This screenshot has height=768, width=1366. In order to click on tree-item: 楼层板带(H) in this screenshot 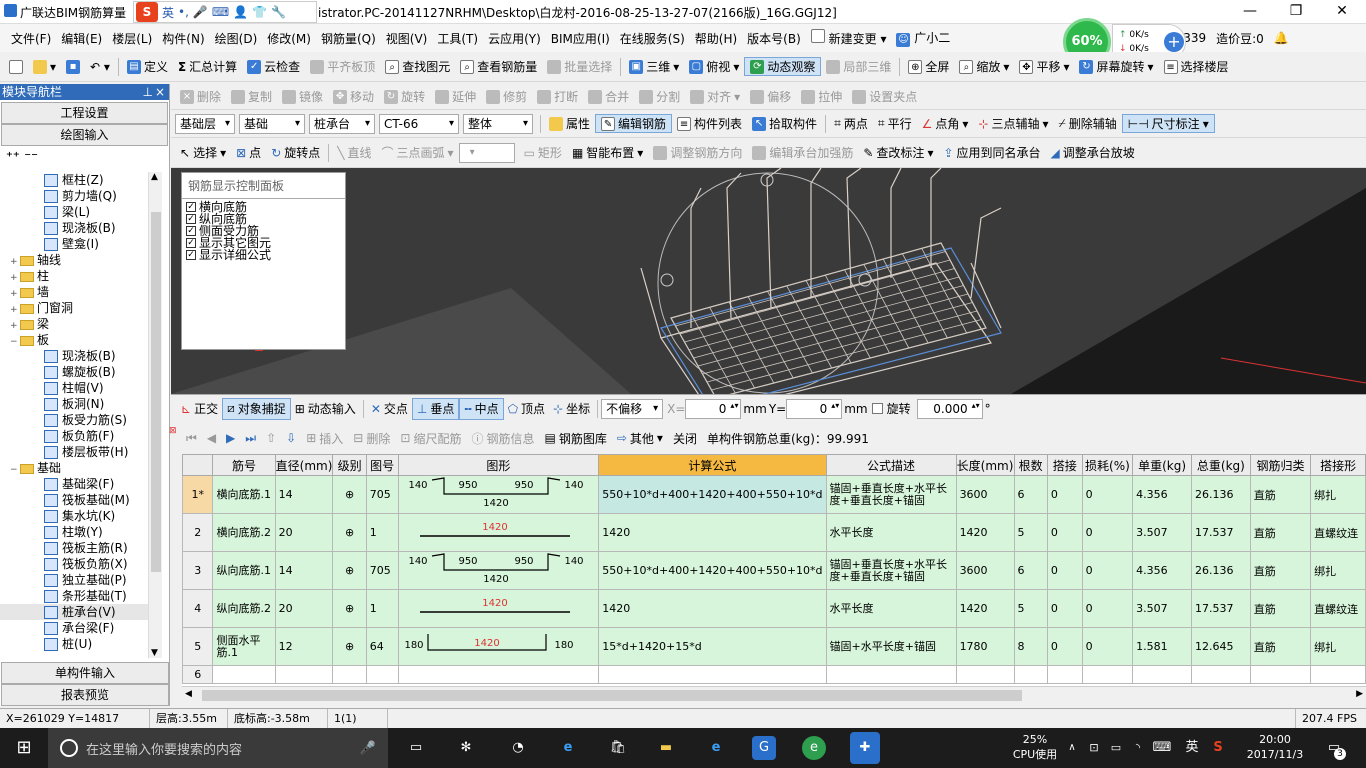, I will do `click(74, 452)`.